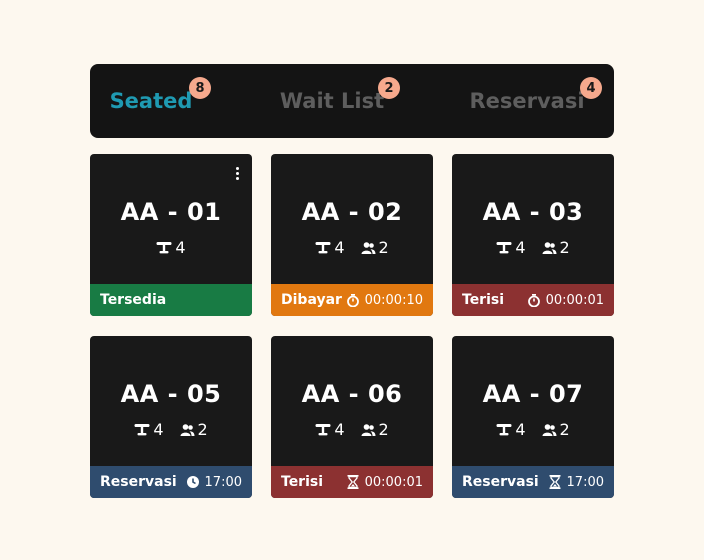  Describe the element at coordinates (533, 394) in the screenshot. I see `table-name: AA - 07` at that location.